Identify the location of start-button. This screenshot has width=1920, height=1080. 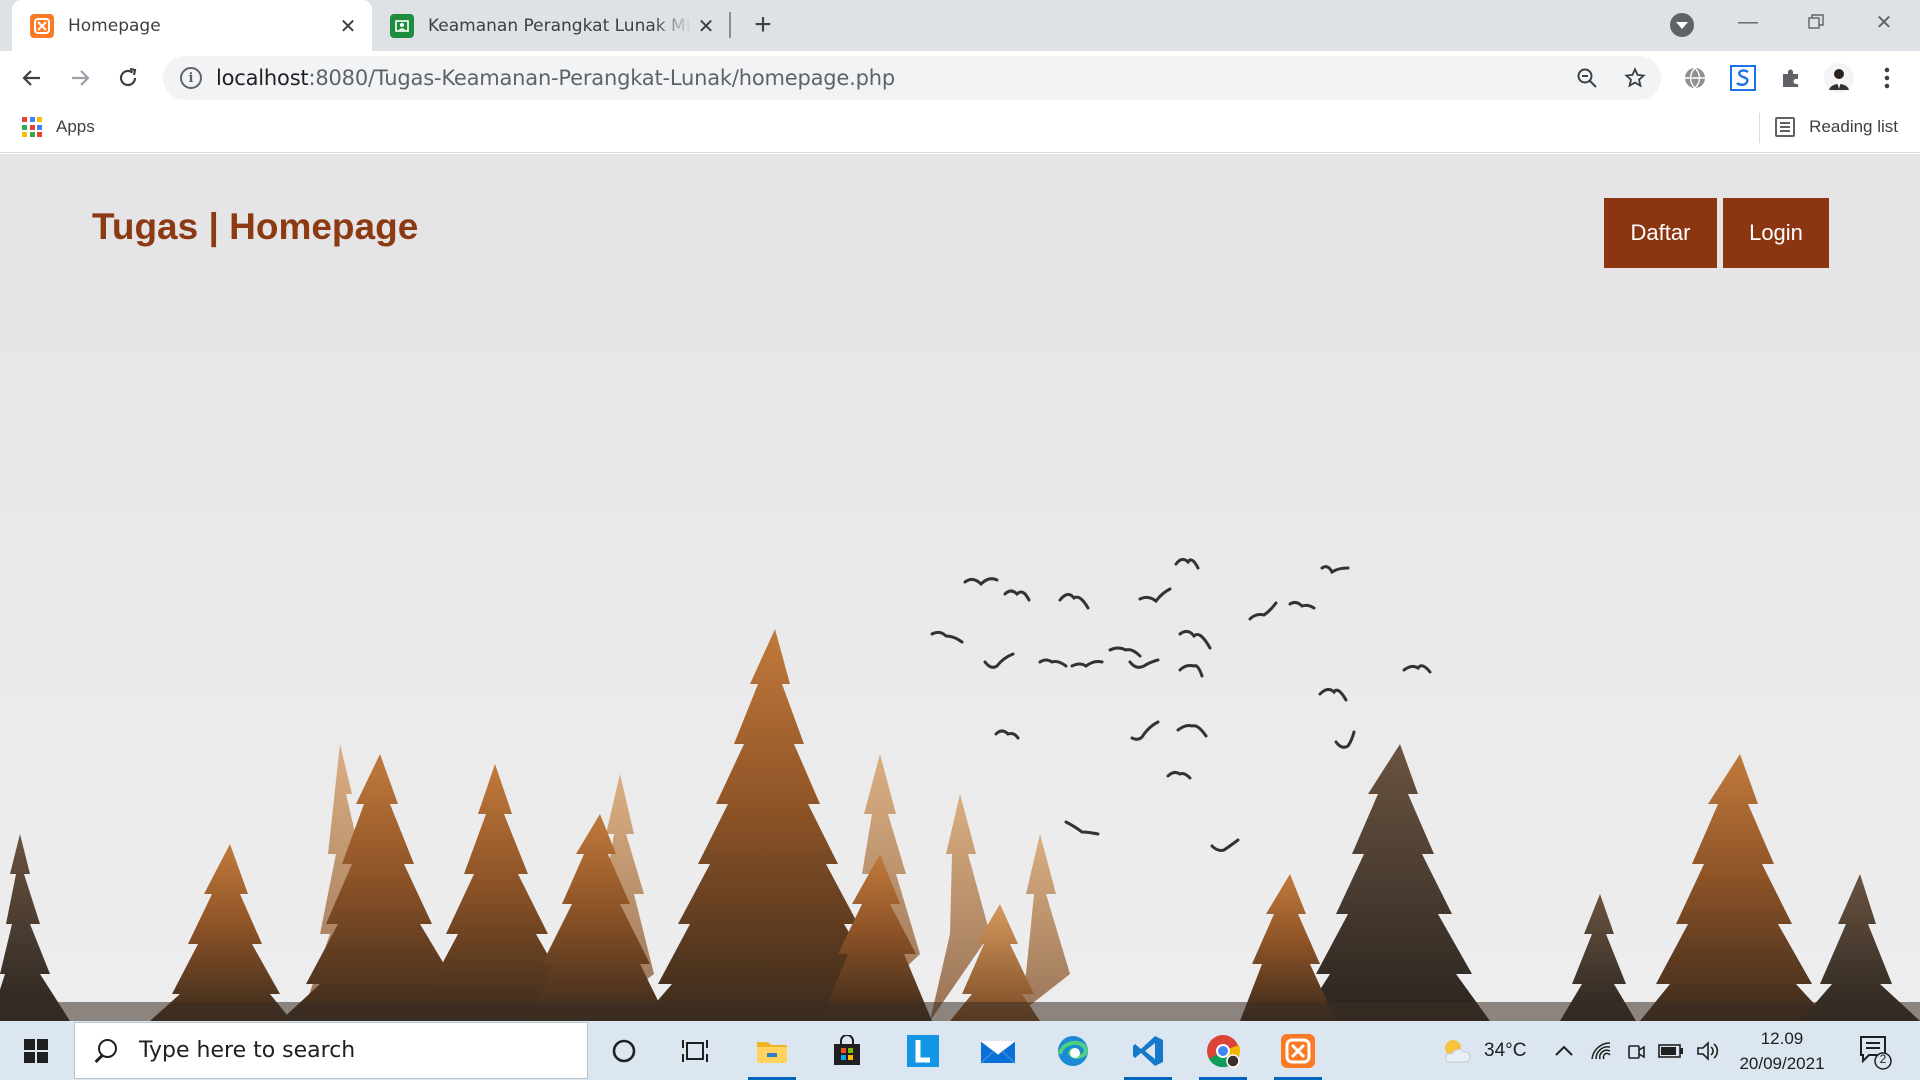
(36, 1050).